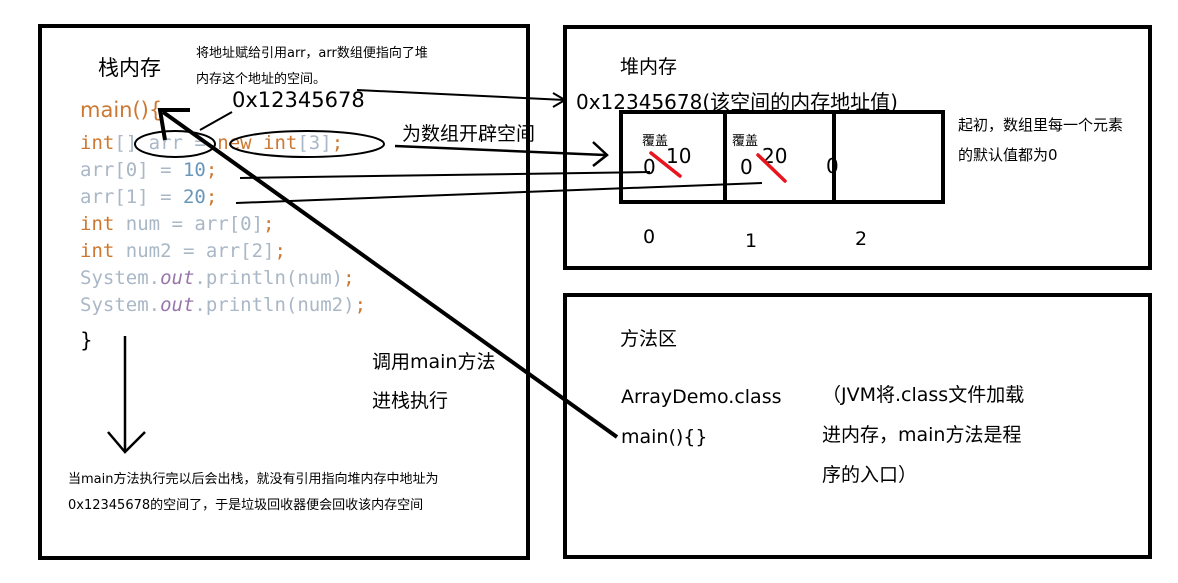 Image resolution: width=1178 pixels, height=583 pixels. I want to click on address-pointer-line, so click(216, 121).